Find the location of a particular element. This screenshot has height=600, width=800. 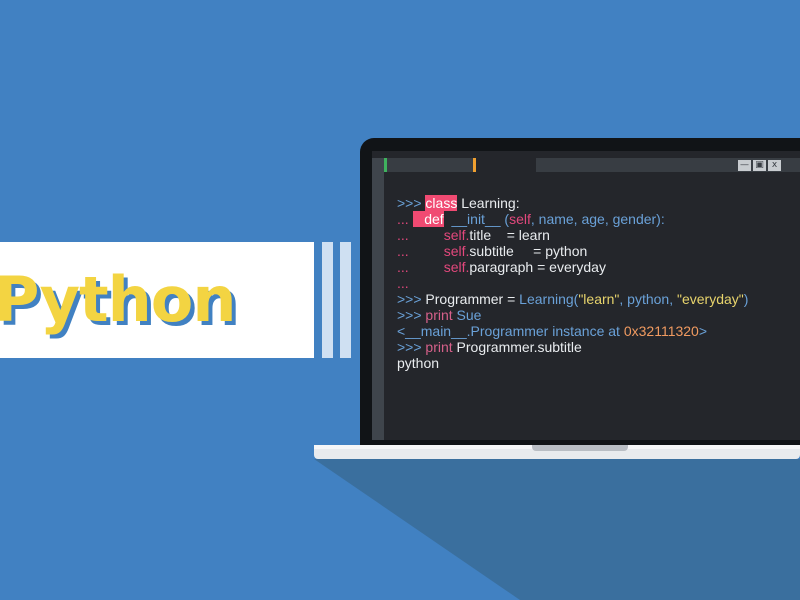

code-token: <__main__.Programmer instance at is located at coordinates (510, 331).